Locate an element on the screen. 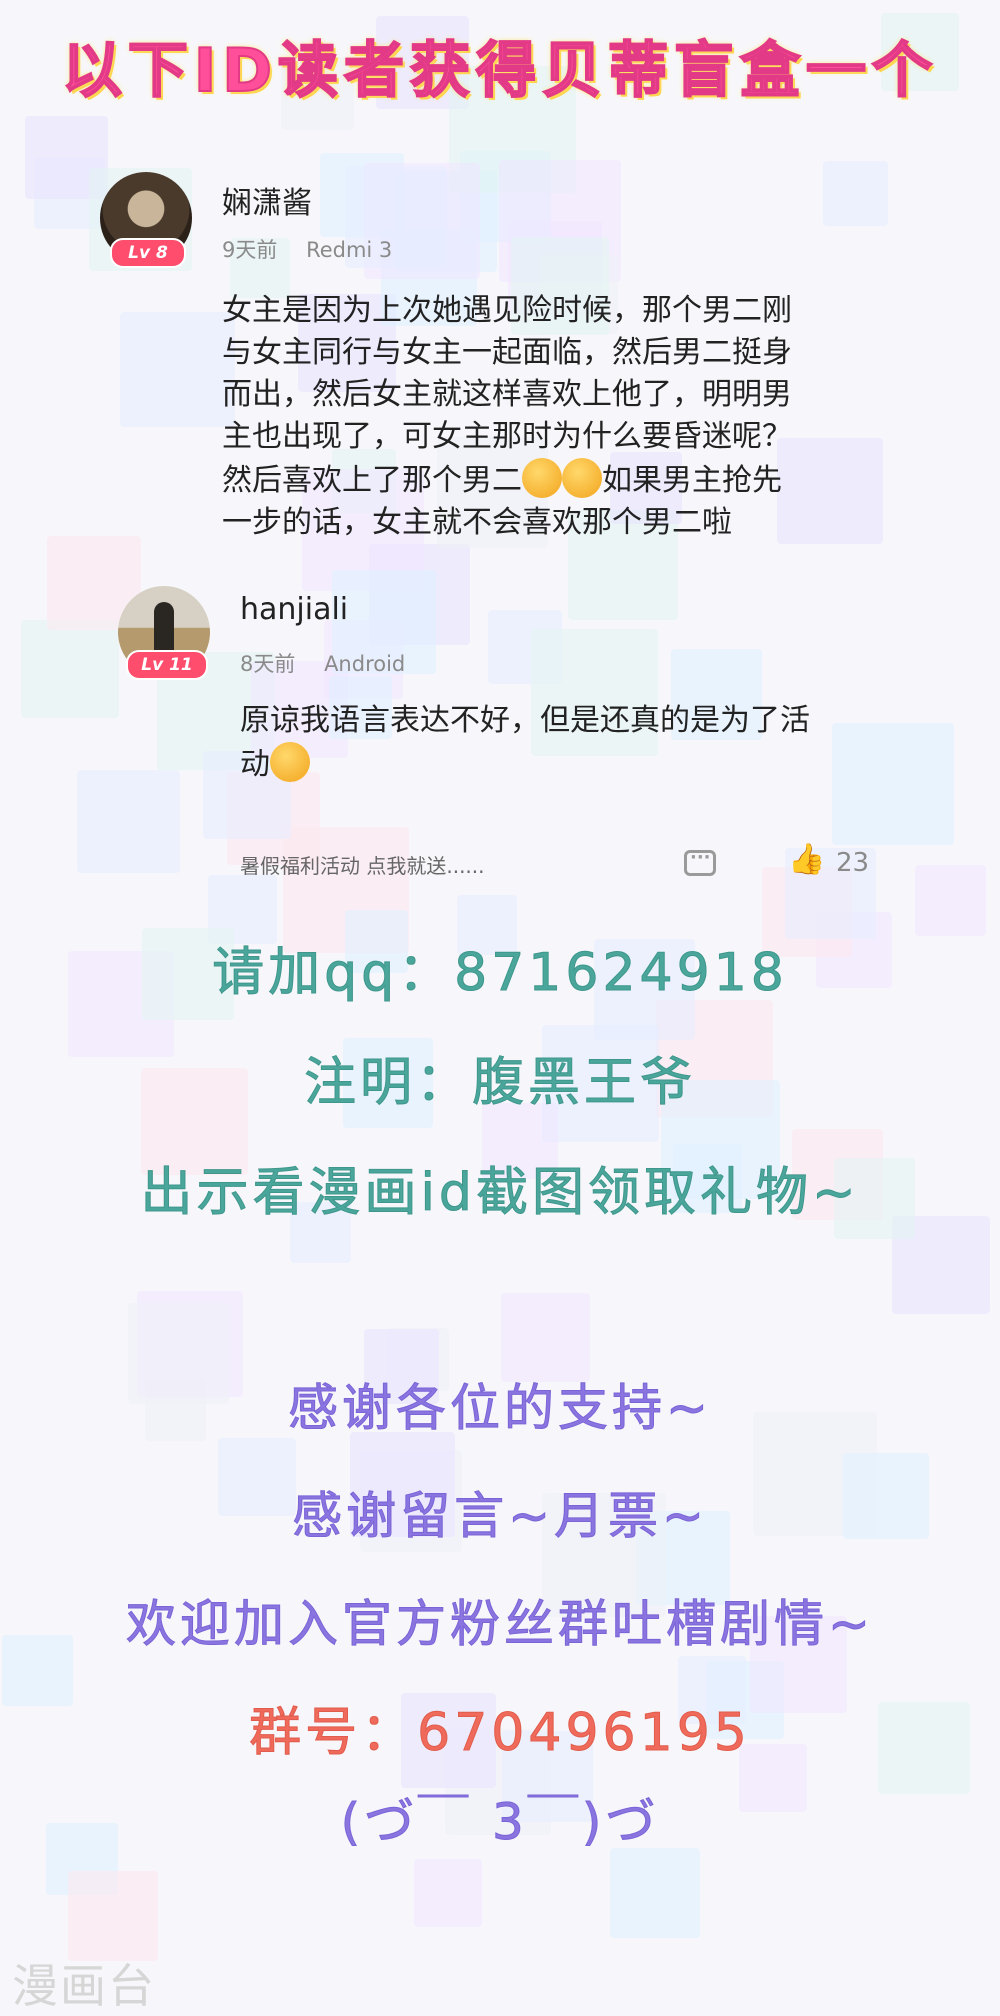 Image resolution: width=1000 pixels, height=2016 pixels. comment-line: 女主是因为上次她遇见险时候，那个男二刚 is located at coordinates (507, 310).